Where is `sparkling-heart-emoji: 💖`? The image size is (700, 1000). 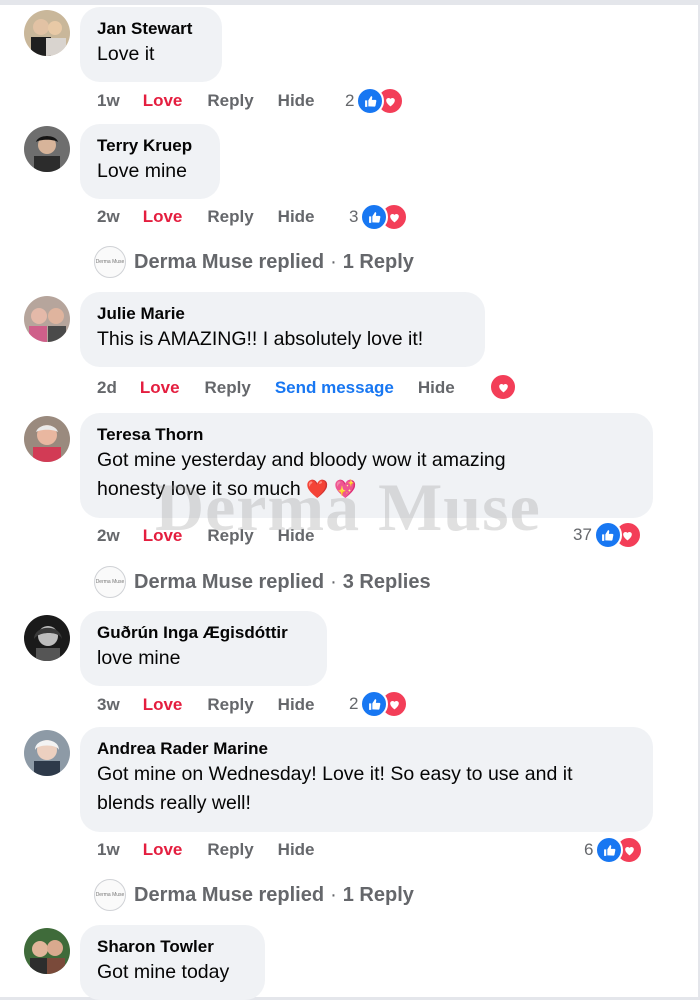 sparkling-heart-emoji: 💖 is located at coordinates (345, 489).